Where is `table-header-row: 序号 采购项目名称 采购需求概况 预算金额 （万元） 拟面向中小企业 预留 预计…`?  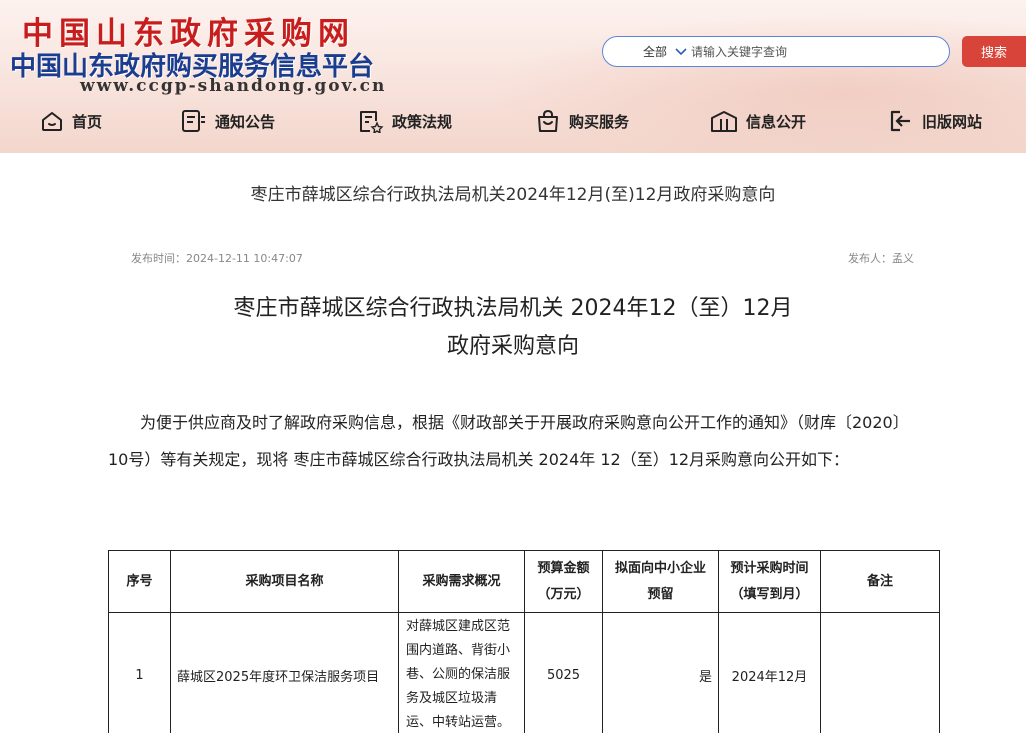 table-header-row: 序号 采购项目名称 采购需求概况 预算金额 （万元） 拟面向中小企业 预留 预计… is located at coordinates (524, 581).